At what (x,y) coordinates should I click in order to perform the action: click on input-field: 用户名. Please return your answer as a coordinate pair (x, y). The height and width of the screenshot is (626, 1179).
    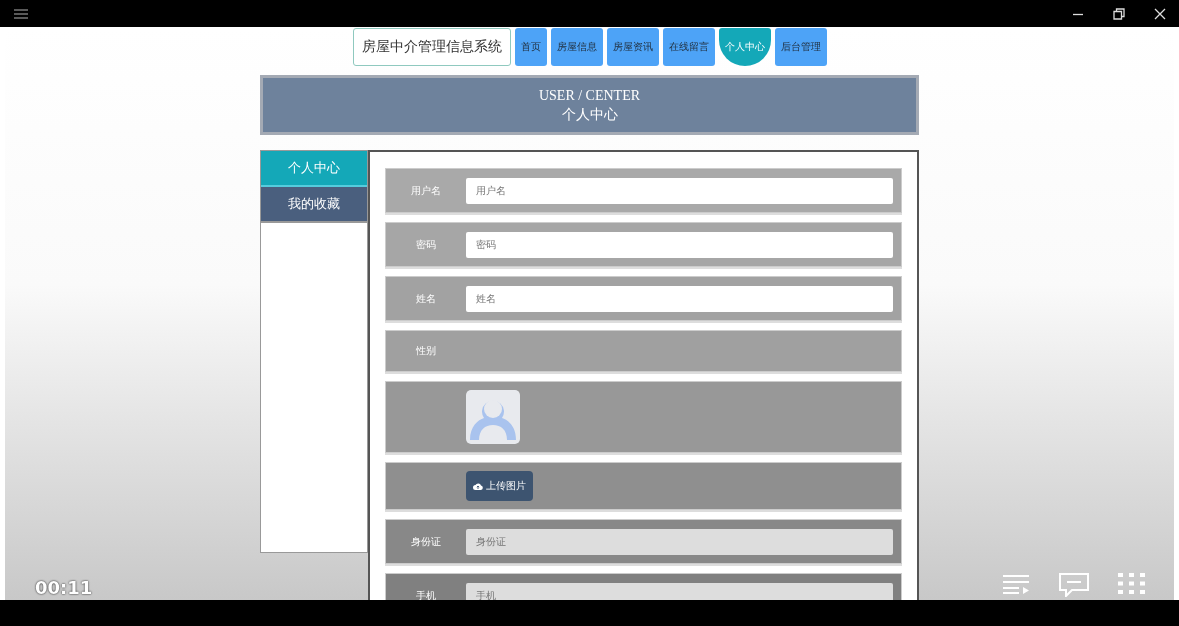
    Looking at the image, I should click on (679, 190).